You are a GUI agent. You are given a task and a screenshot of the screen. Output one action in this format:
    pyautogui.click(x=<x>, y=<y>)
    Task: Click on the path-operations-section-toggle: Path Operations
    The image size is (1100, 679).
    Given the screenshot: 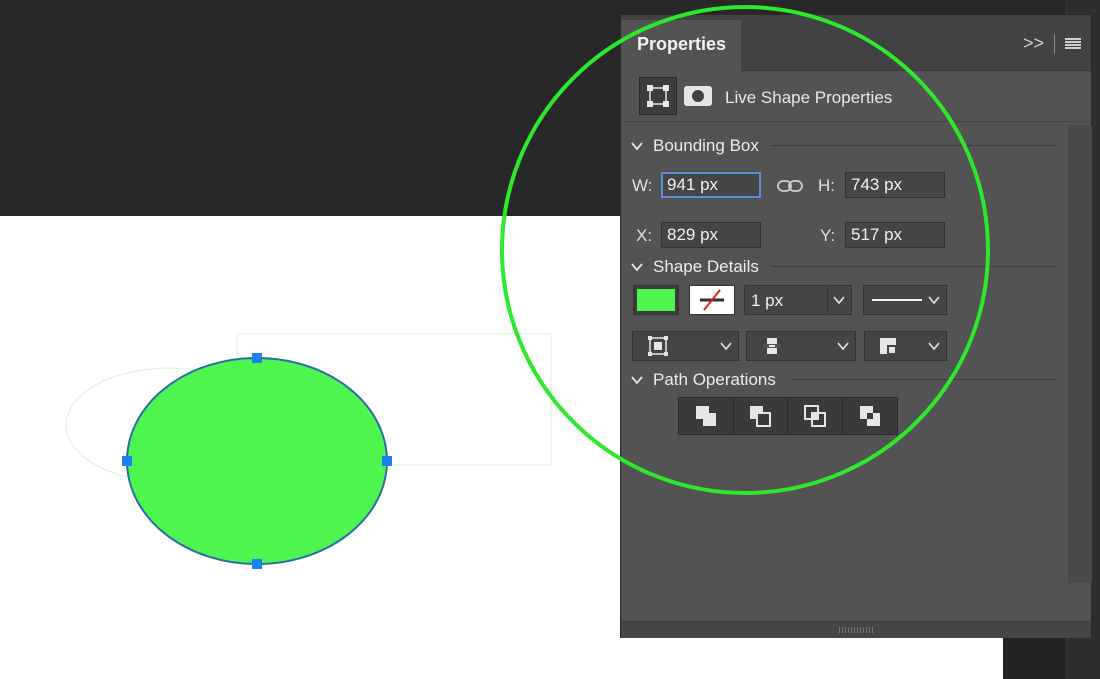 What is the action you would take?
    pyautogui.click(x=703, y=380)
    